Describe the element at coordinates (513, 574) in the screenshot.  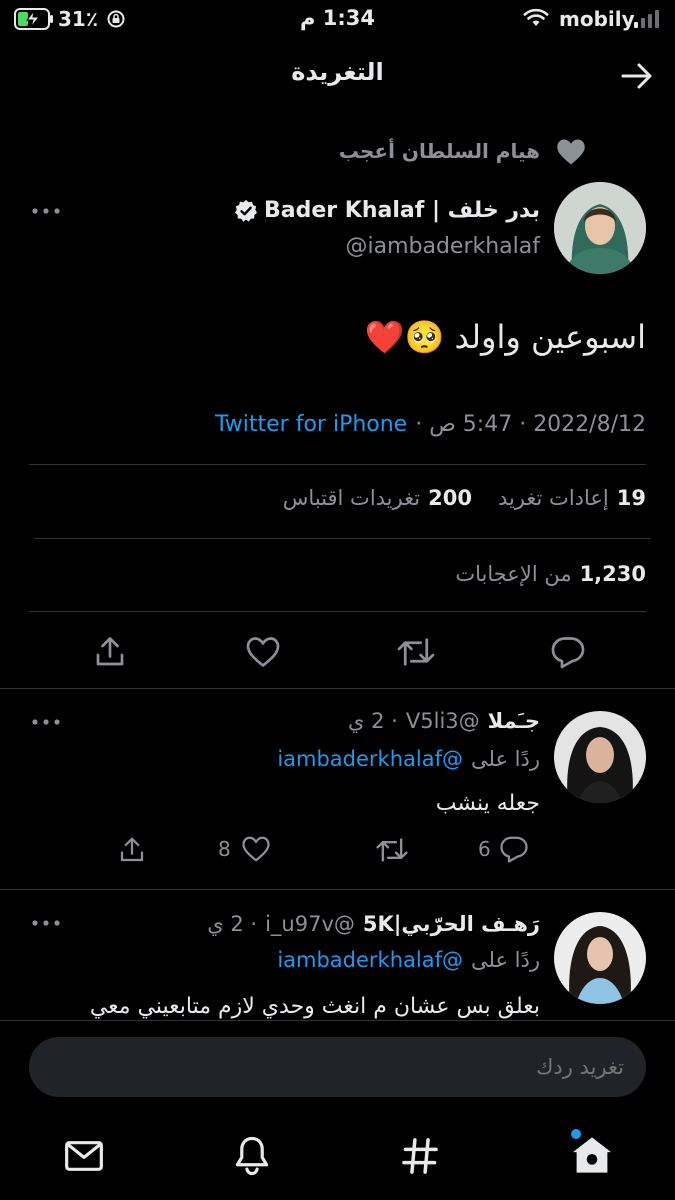
I see `likes-label: من الإعجابات` at that location.